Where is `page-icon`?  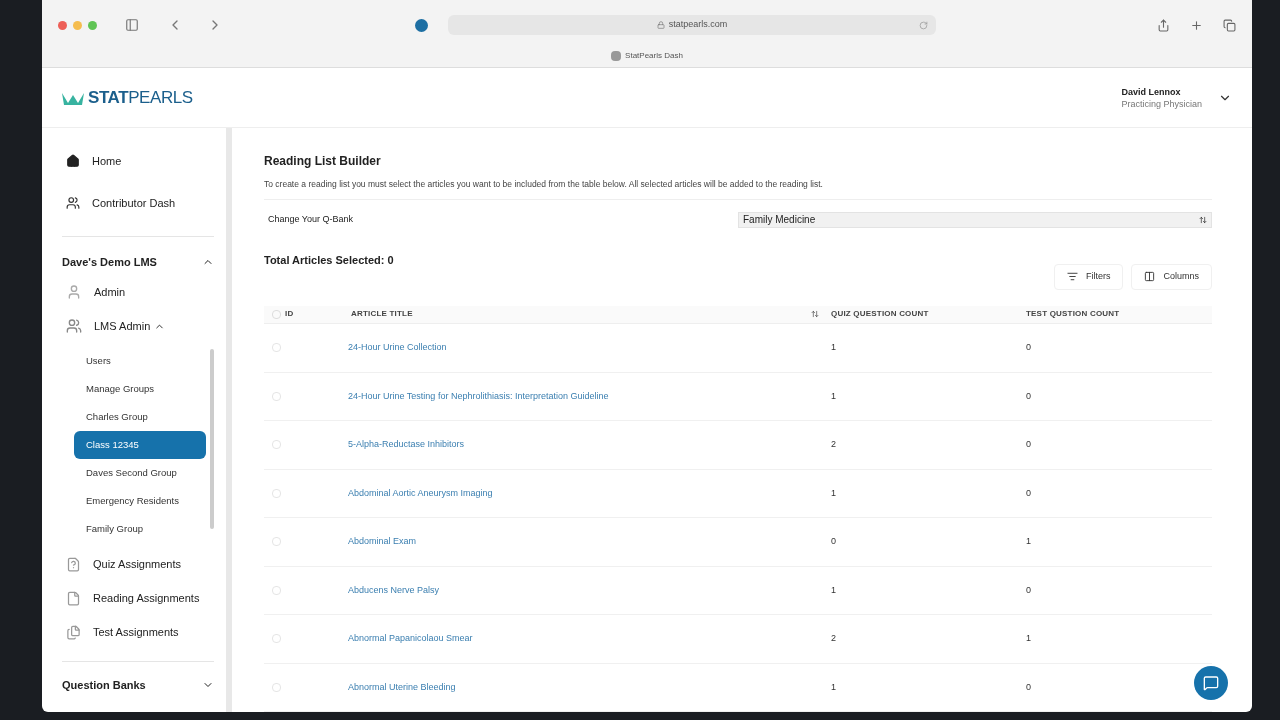
page-icon is located at coordinates (73, 598).